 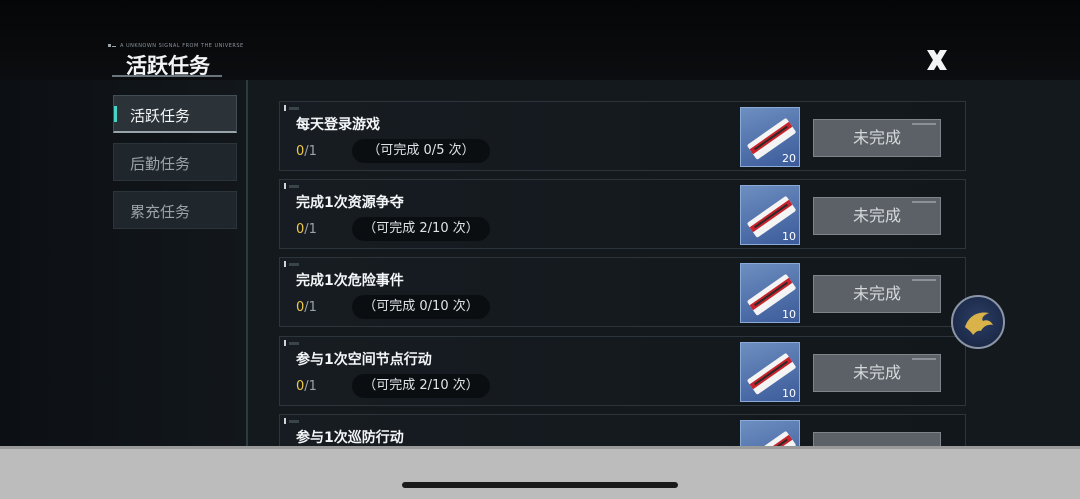 I want to click on completion-limit: （可完成 0/5 次）, so click(x=421, y=151).